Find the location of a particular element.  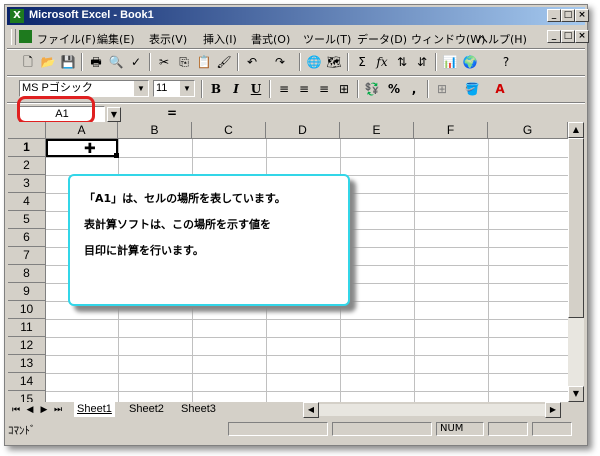

web-toolbar-icon: 🗺 is located at coordinates (334, 62).